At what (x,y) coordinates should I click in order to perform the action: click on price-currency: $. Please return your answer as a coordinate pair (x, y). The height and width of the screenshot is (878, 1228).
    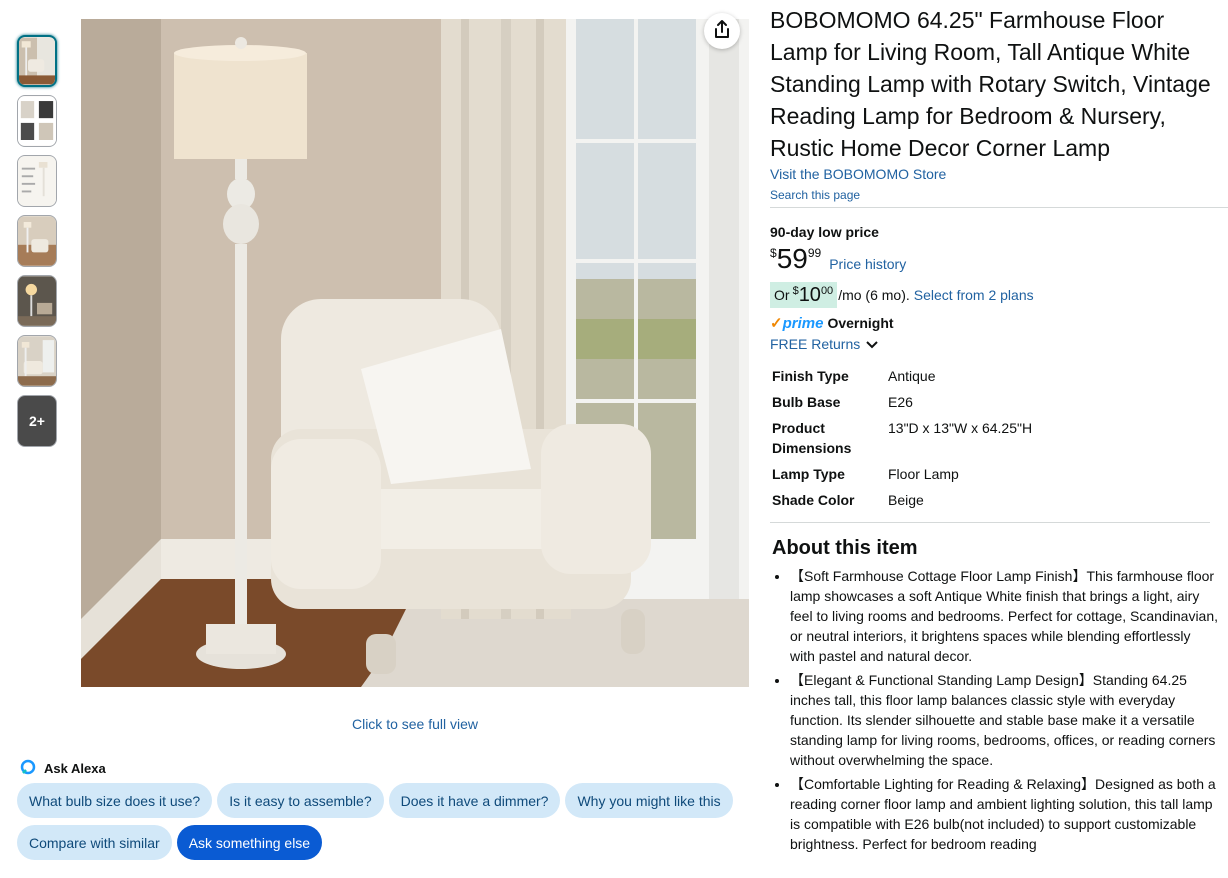
    Looking at the image, I should click on (773, 253).